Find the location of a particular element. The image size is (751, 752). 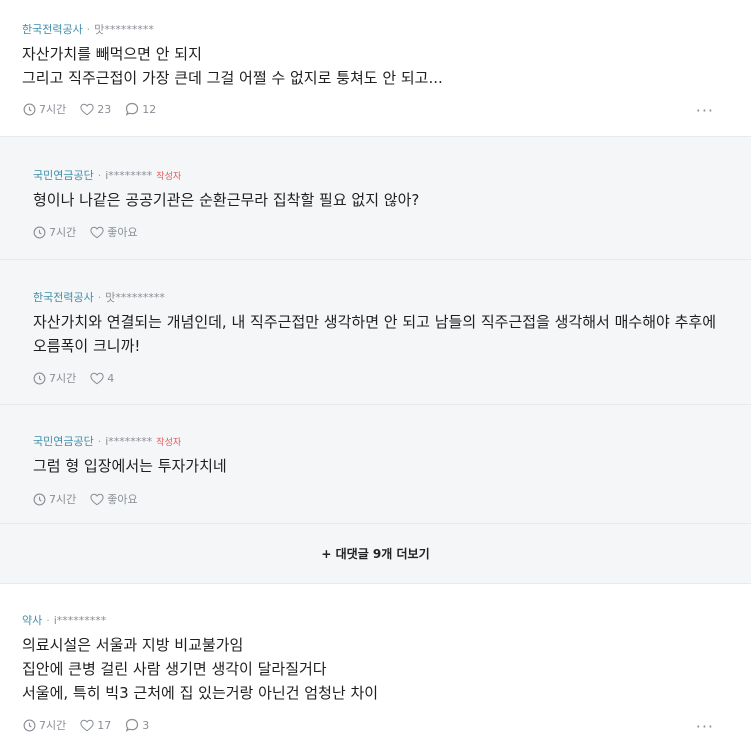

comment-meta: 7시간 23 12 is located at coordinates (96, 109).